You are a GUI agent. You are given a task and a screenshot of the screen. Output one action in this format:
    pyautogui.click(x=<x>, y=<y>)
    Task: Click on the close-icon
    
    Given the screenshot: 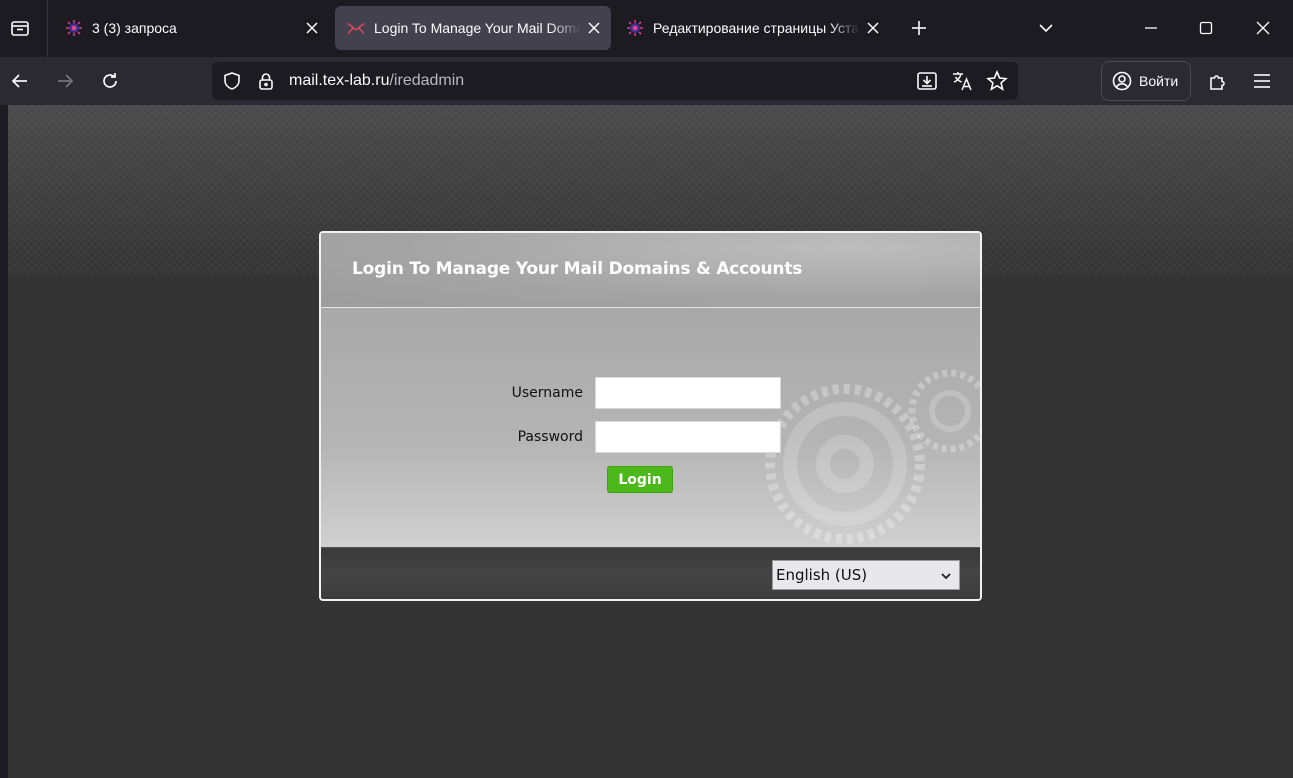 What is the action you would take?
    pyautogui.click(x=1263, y=28)
    